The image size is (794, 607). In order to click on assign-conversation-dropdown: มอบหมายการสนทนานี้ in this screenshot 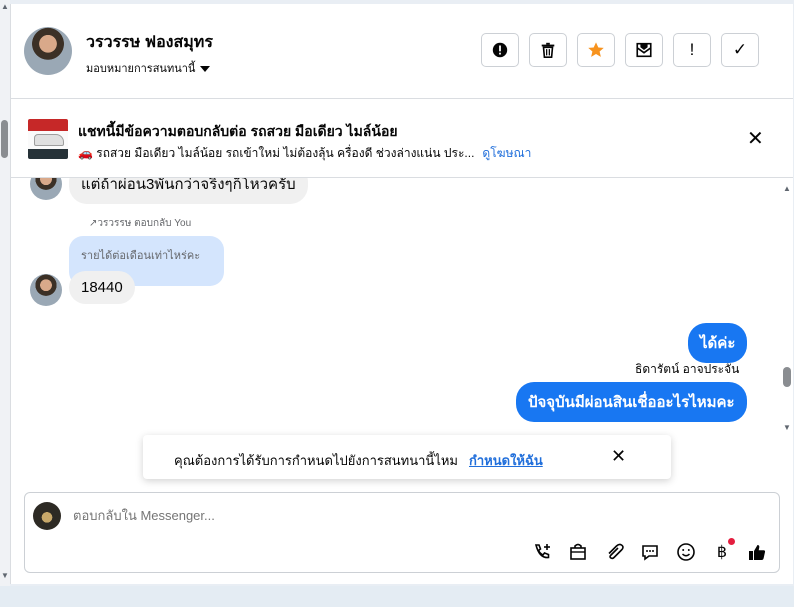, I will do `click(148, 68)`.